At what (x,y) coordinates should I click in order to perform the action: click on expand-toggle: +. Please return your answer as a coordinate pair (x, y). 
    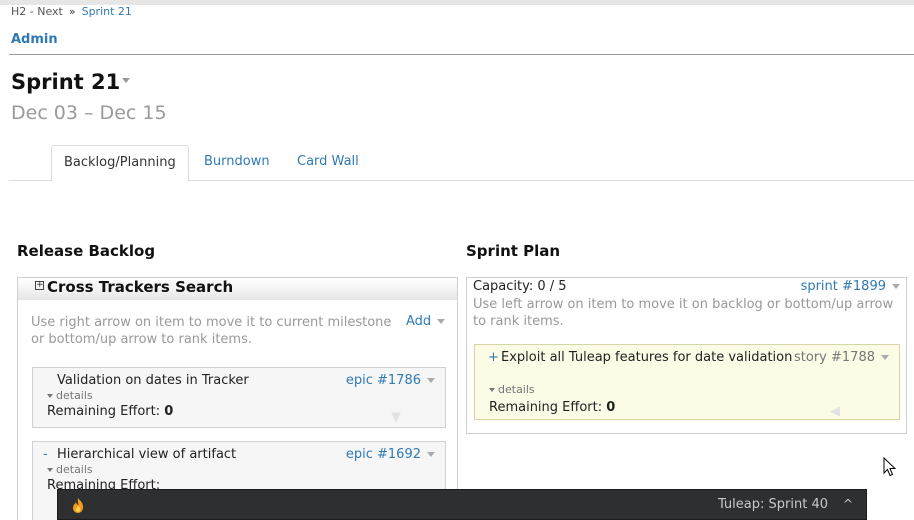
    Looking at the image, I should click on (493, 357).